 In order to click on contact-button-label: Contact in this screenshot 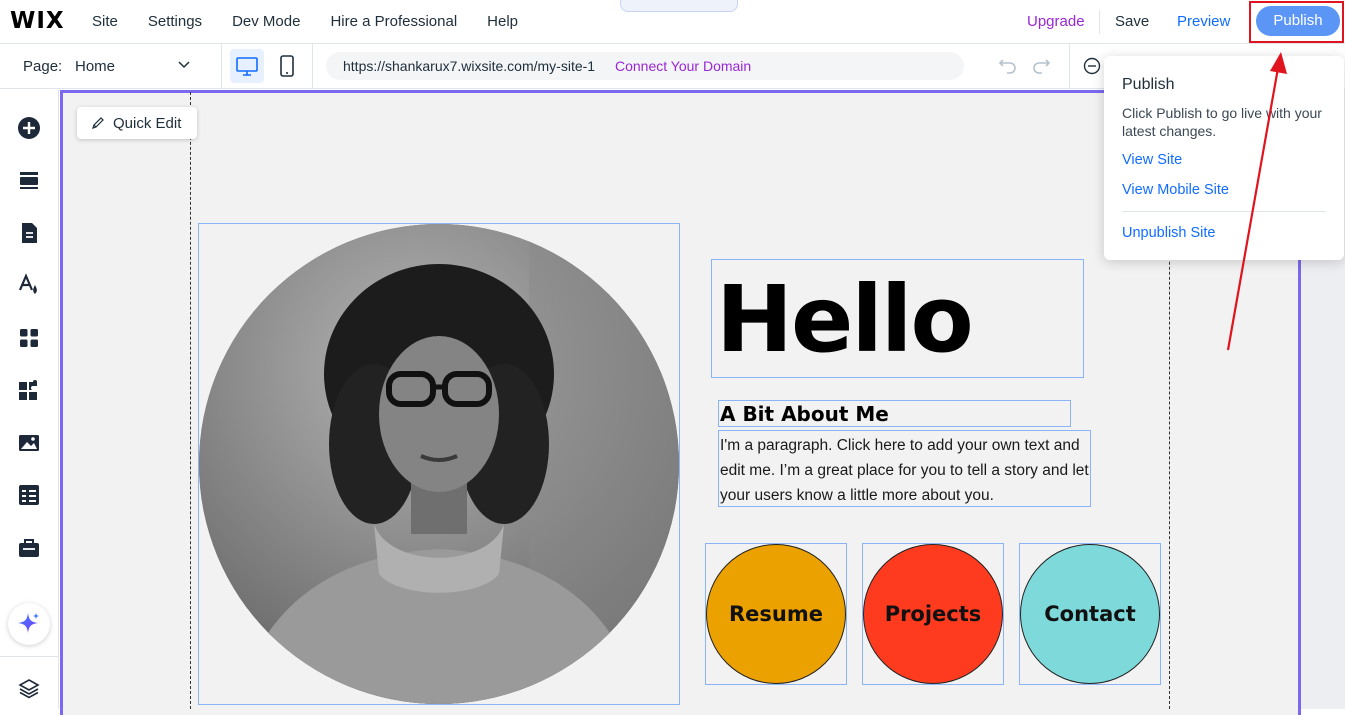, I will do `click(1090, 614)`.